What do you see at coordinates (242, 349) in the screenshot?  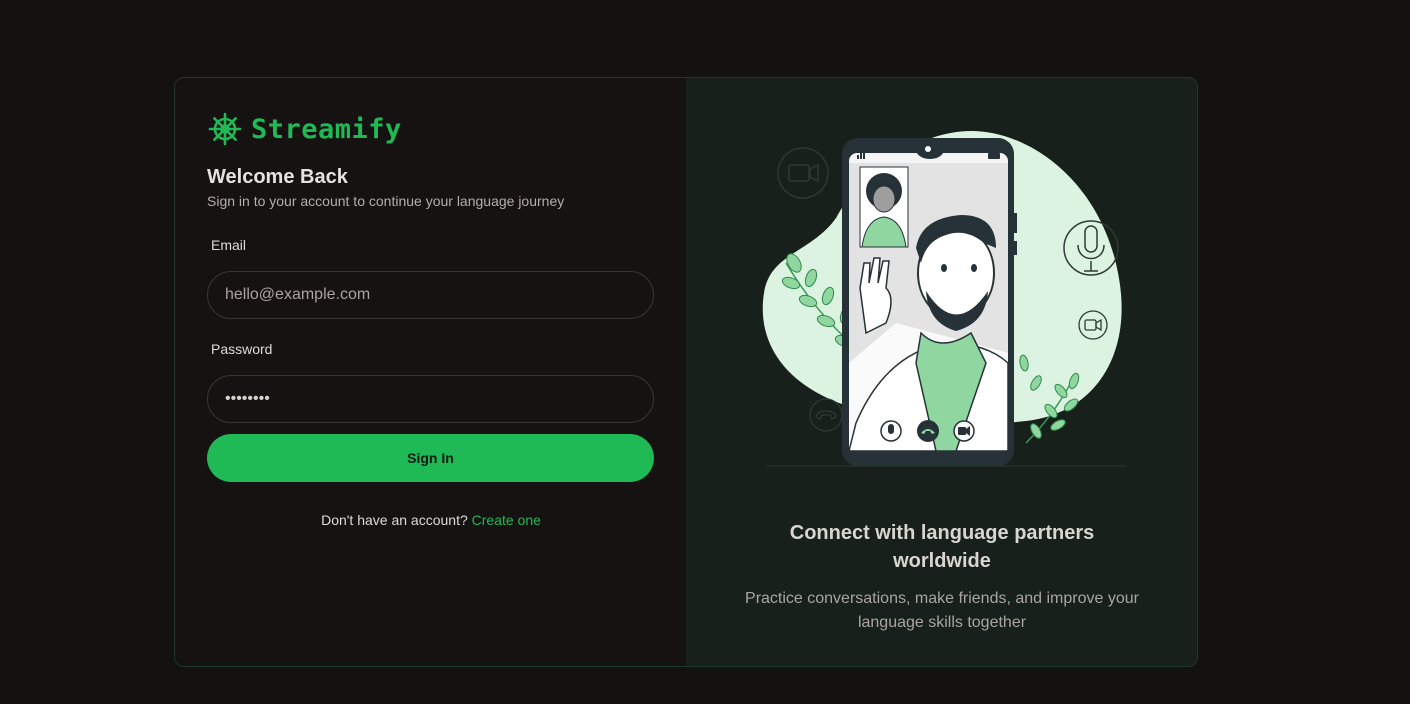 I see `password-label: Password` at bounding box center [242, 349].